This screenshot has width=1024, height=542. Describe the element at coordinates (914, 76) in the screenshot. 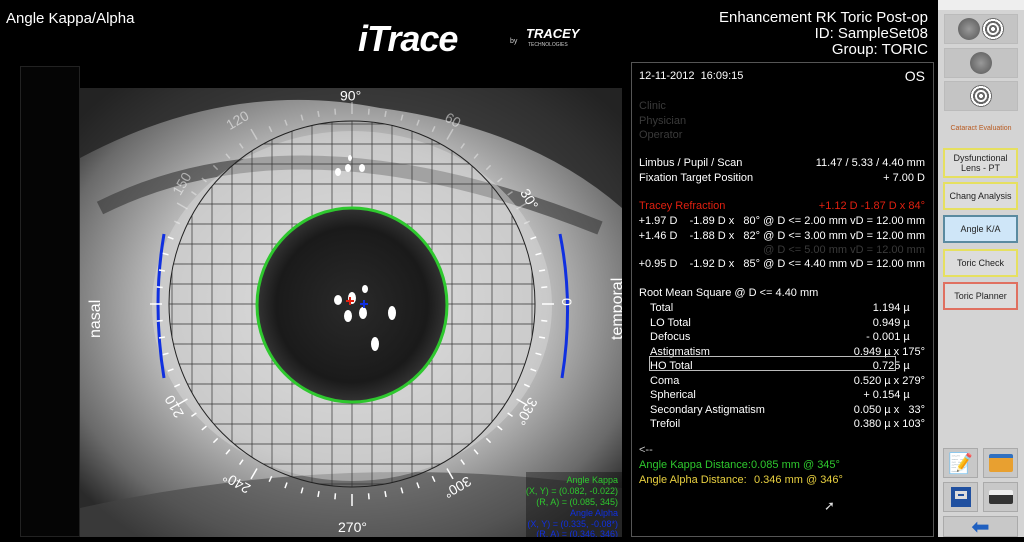

I see `eye-side: OS` at that location.